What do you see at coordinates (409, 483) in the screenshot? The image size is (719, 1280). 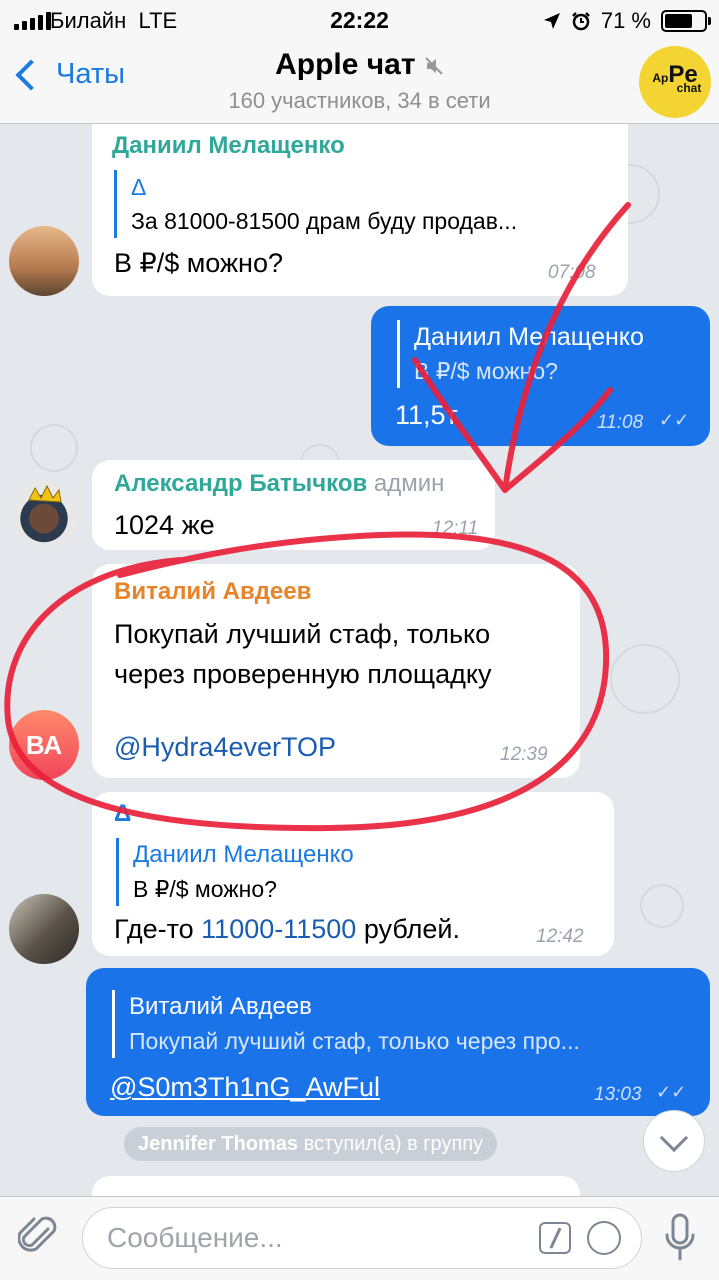 I see `admin-badge: админ` at bounding box center [409, 483].